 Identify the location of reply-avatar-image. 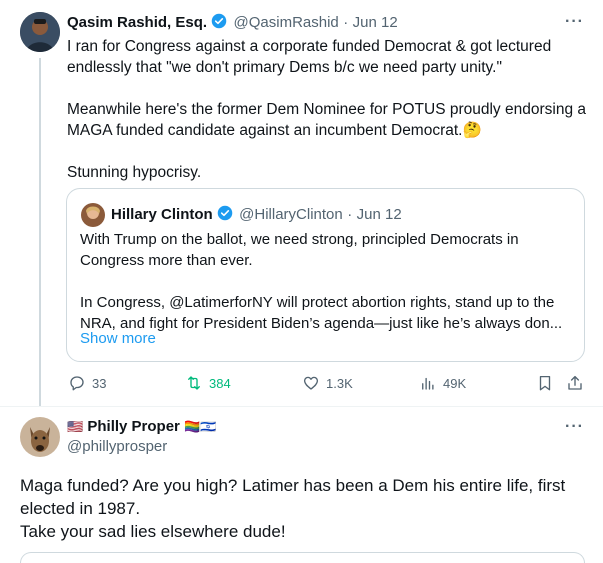
(40, 437).